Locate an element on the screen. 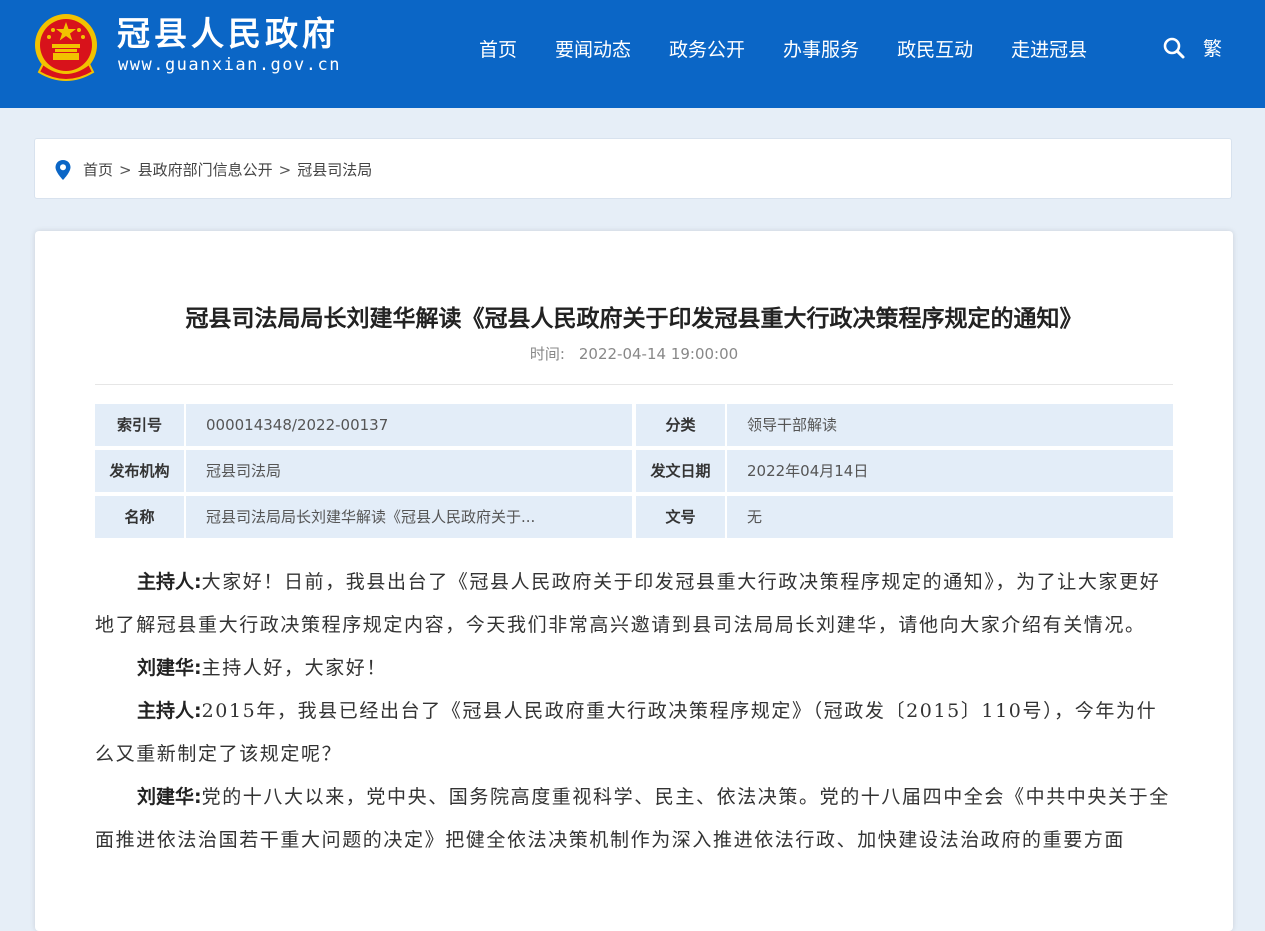 This screenshot has height=931, width=1265. traditional-chinese-toggle: 繁 is located at coordinates (1212, 49).